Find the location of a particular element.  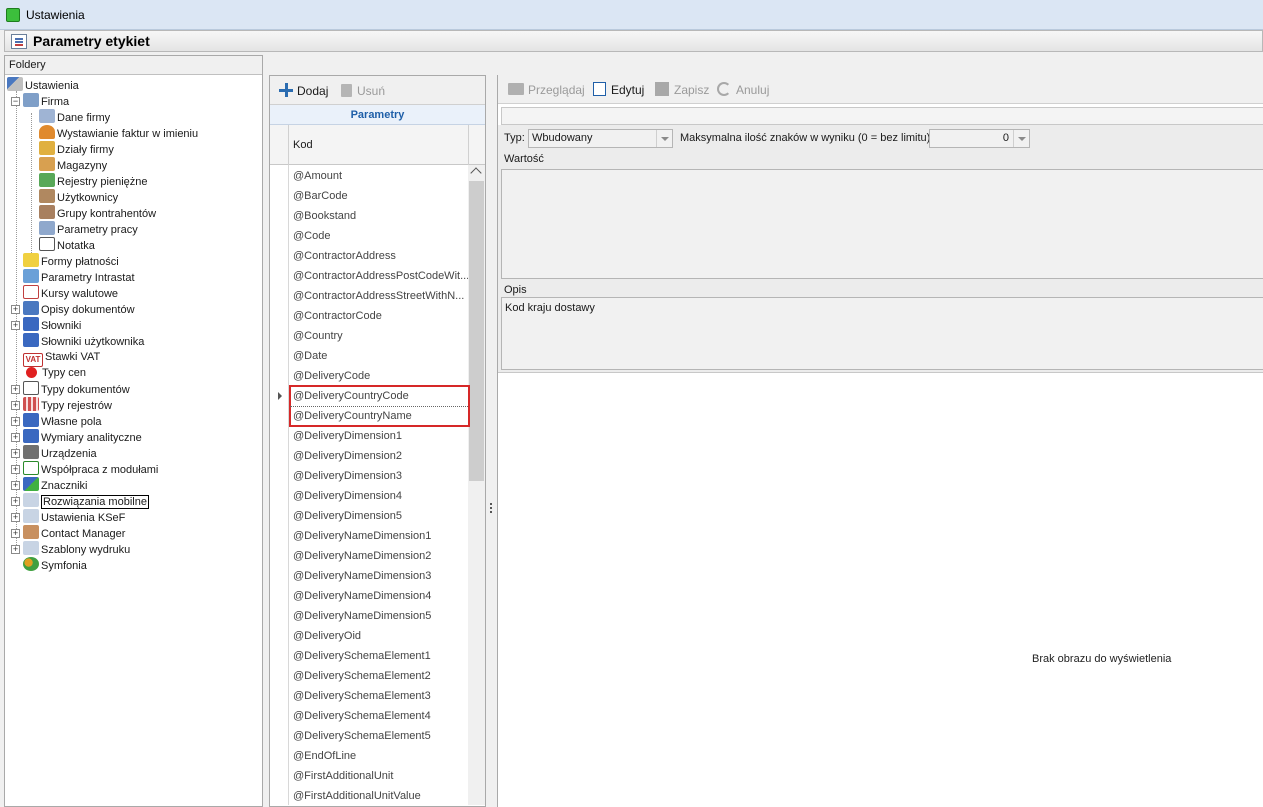

tree-item-parametry-pracy: Parametry pracy is located at coordinates (88, 229).